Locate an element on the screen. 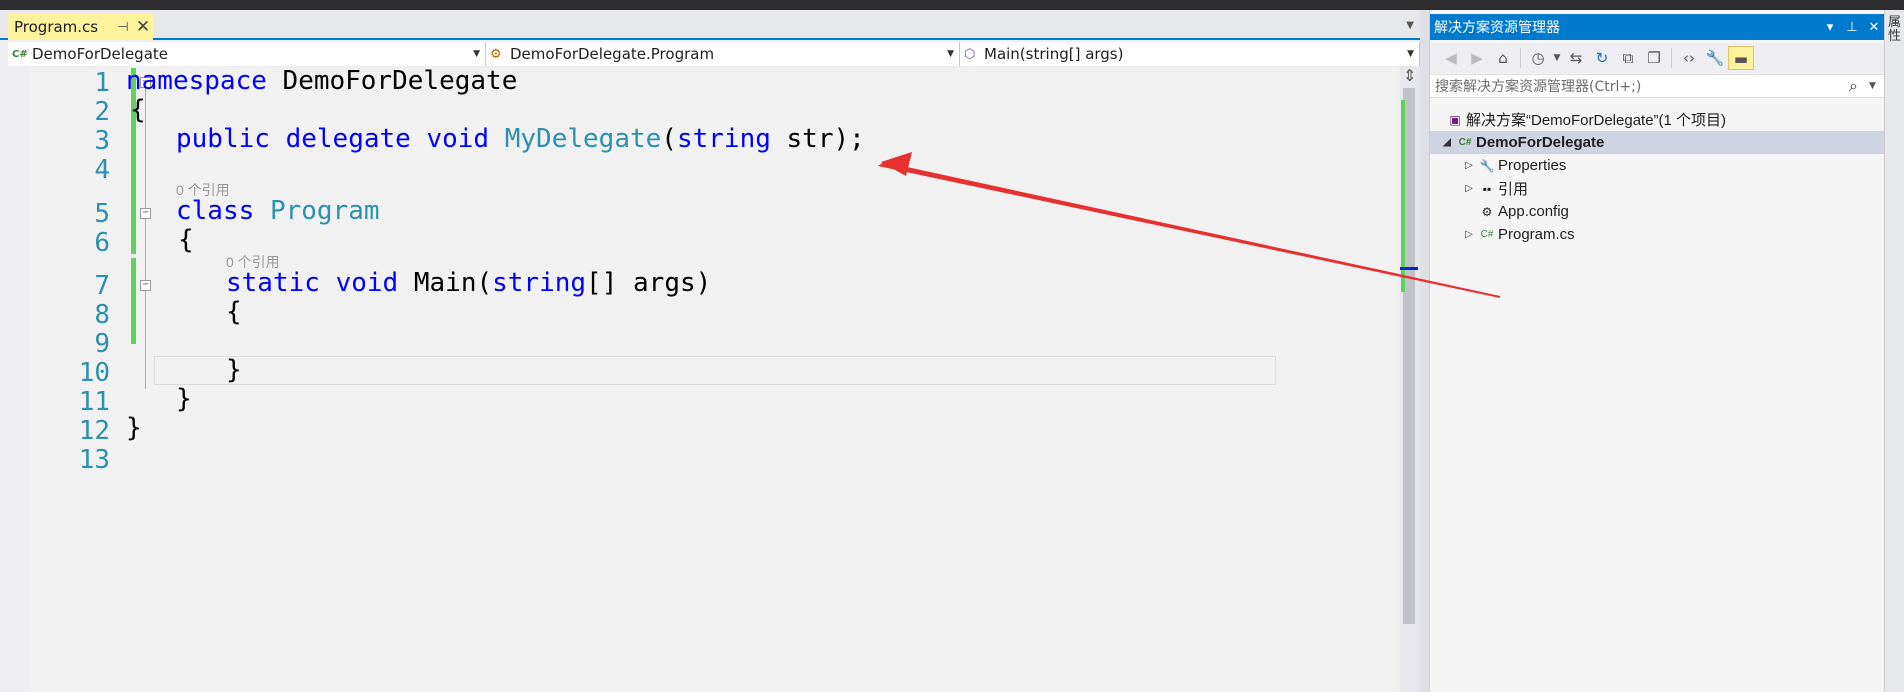 Image resolution: width=1904 pixels, height=692 pixels. keyword: public is located at coordinates (223, 139).